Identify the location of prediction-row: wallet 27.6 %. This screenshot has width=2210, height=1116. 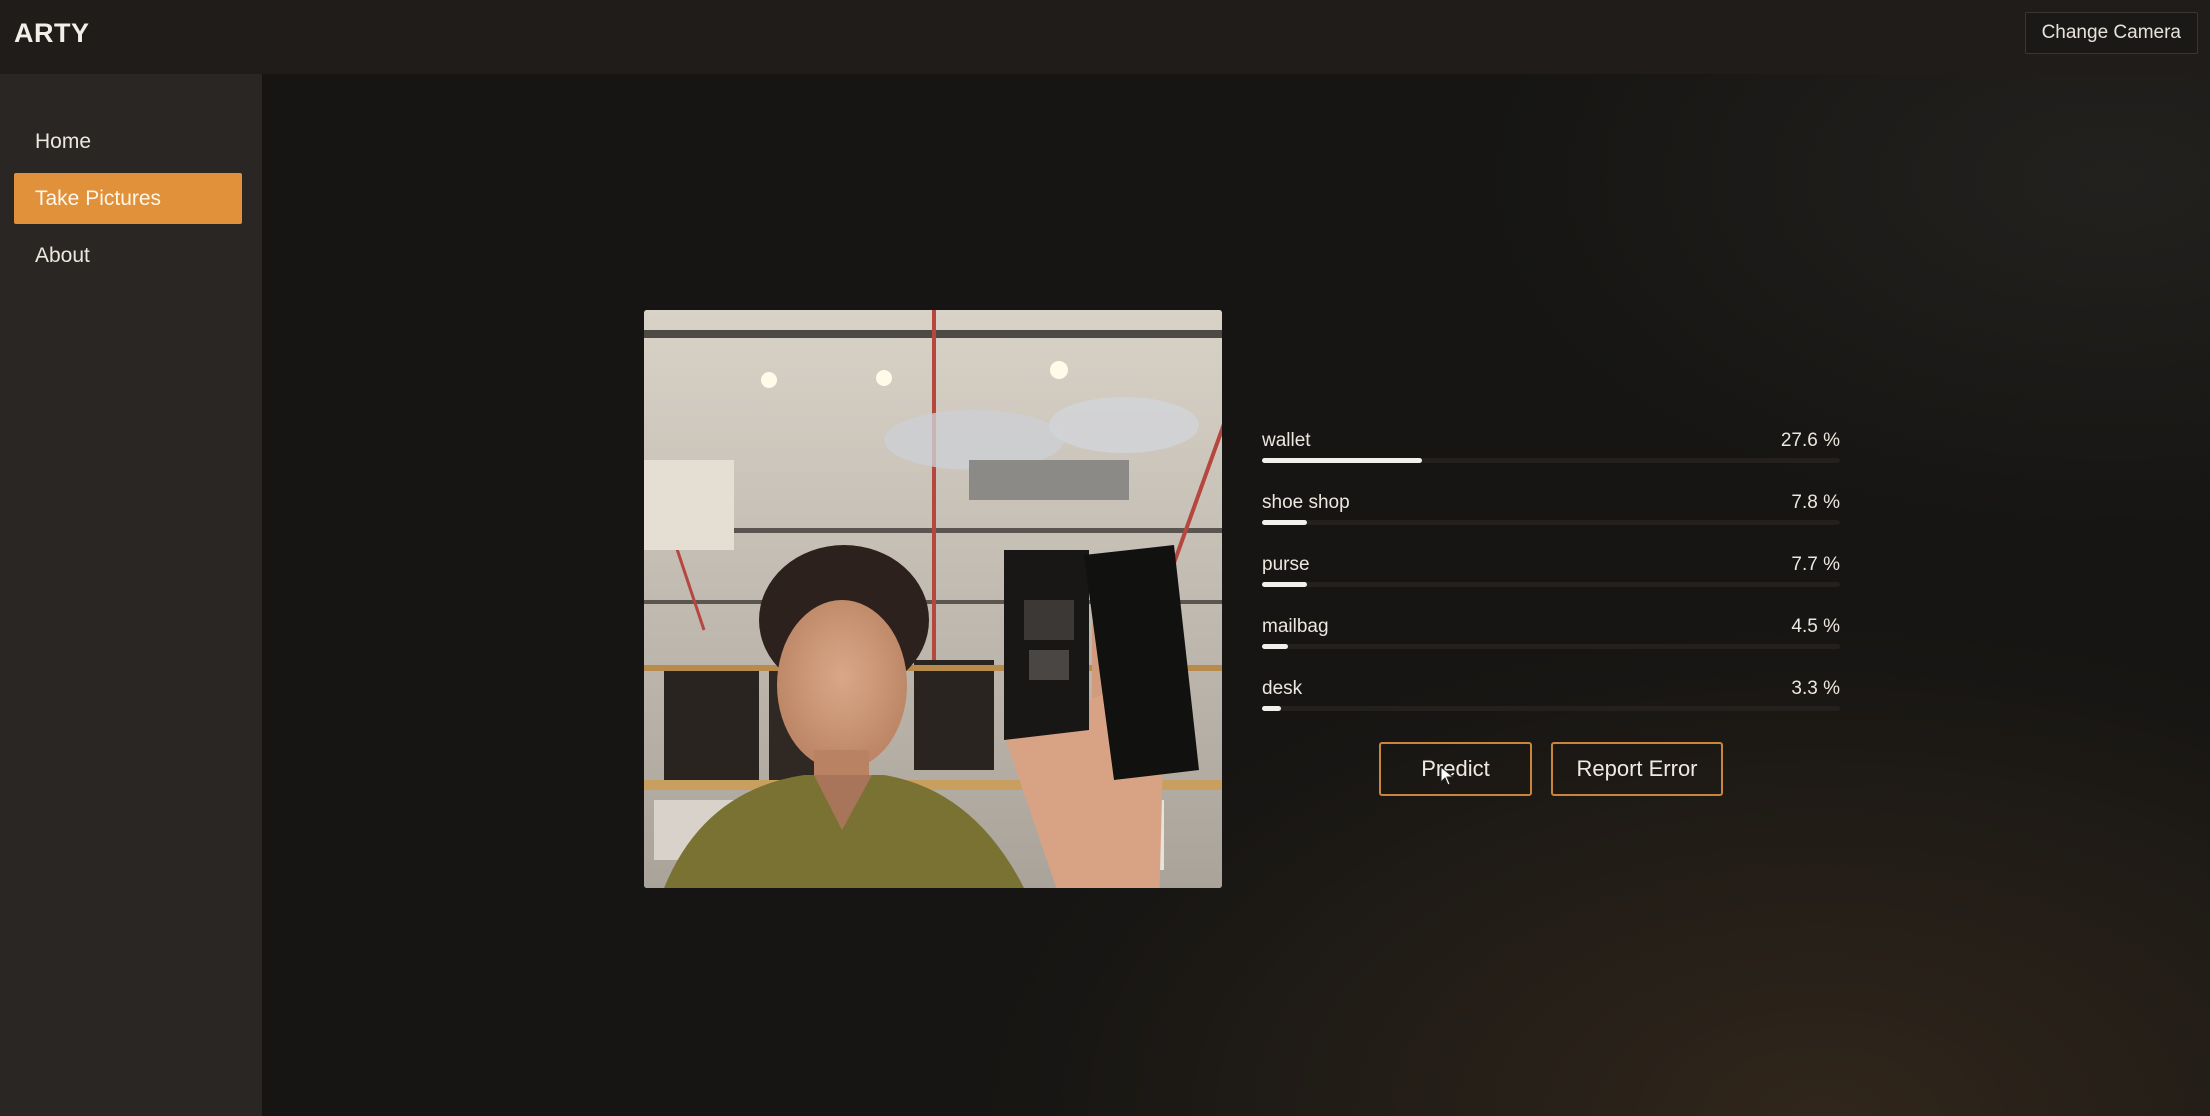
(1551, 450).